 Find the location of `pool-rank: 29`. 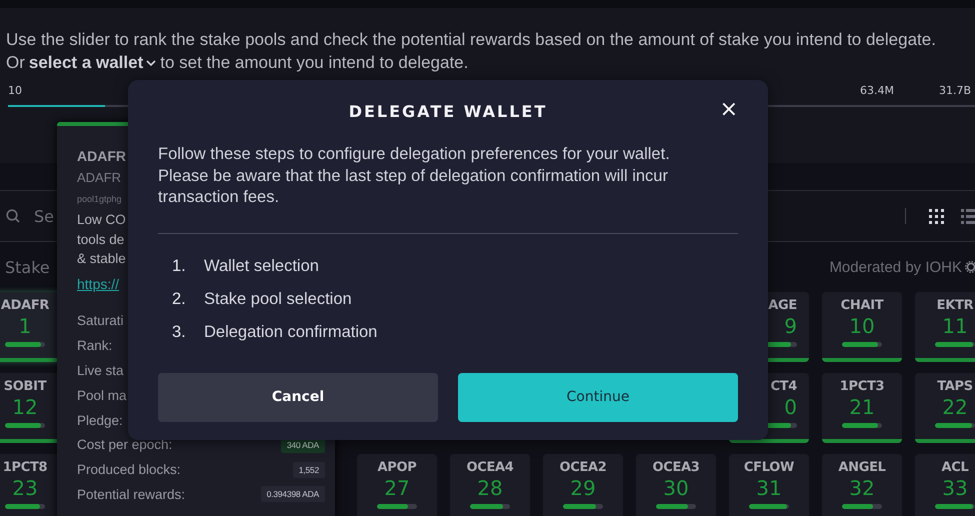

pool-rank: 29 is located at coordinates (583, 488).